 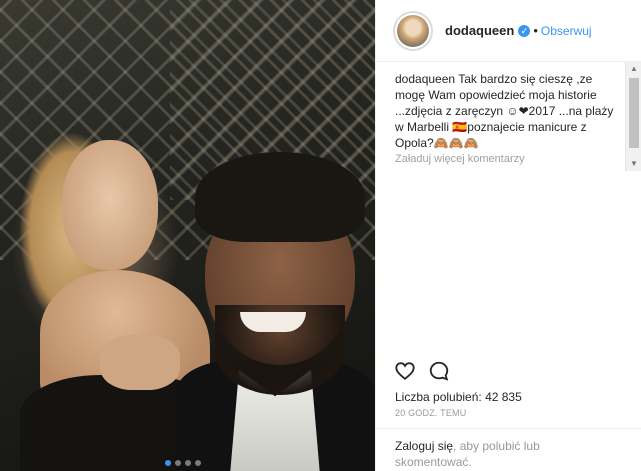 What do you see at coordinates (479, 30) in the screenshot?
I see `username: dodaqueen` at bounding box center [479, 30].